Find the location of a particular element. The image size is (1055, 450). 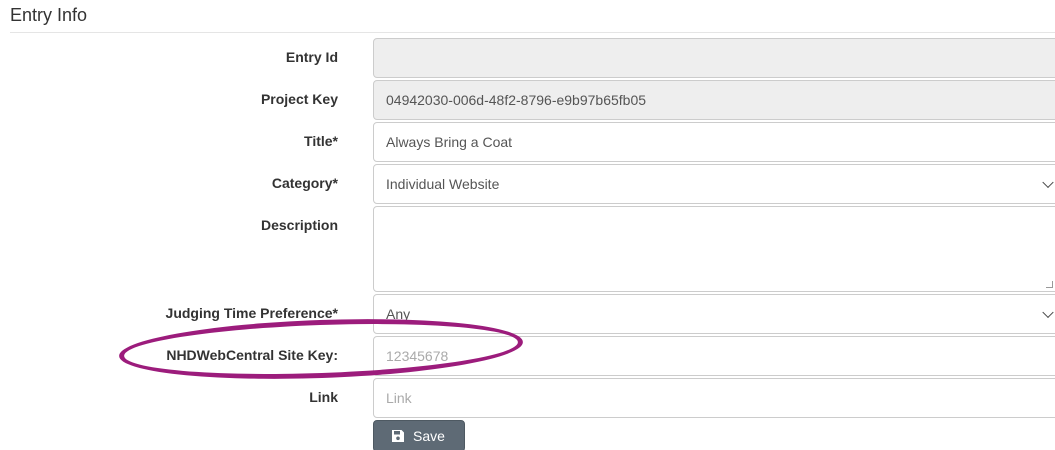

floppy-disk-icon is located at coordinates (398, 436).